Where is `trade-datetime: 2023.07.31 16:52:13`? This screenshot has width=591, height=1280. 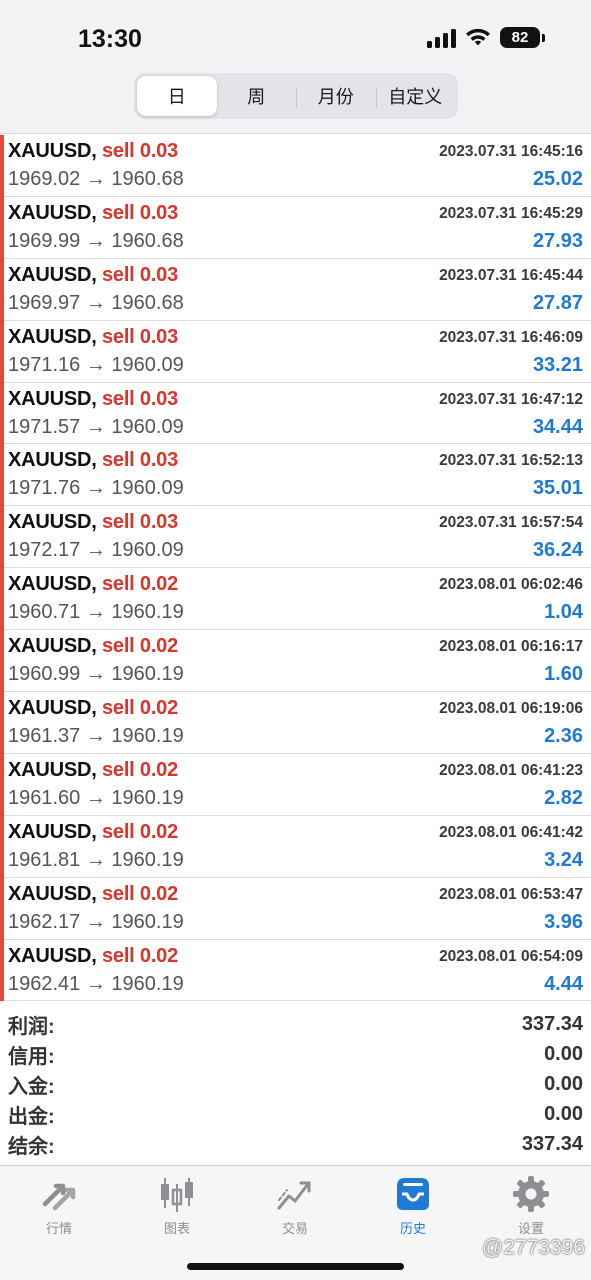
trade-datetime: 2023.07.31 16:52:13 is located at coordinates (511, 461).